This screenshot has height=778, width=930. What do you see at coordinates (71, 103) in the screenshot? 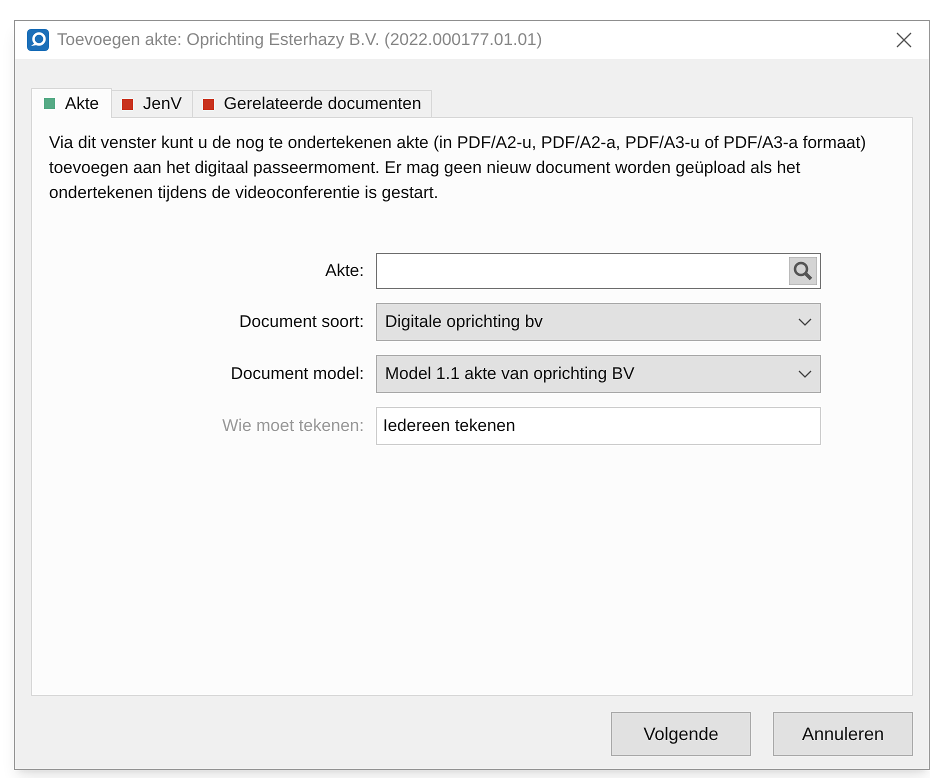
I see `tab: Akte` at bounding box center [71, 103].